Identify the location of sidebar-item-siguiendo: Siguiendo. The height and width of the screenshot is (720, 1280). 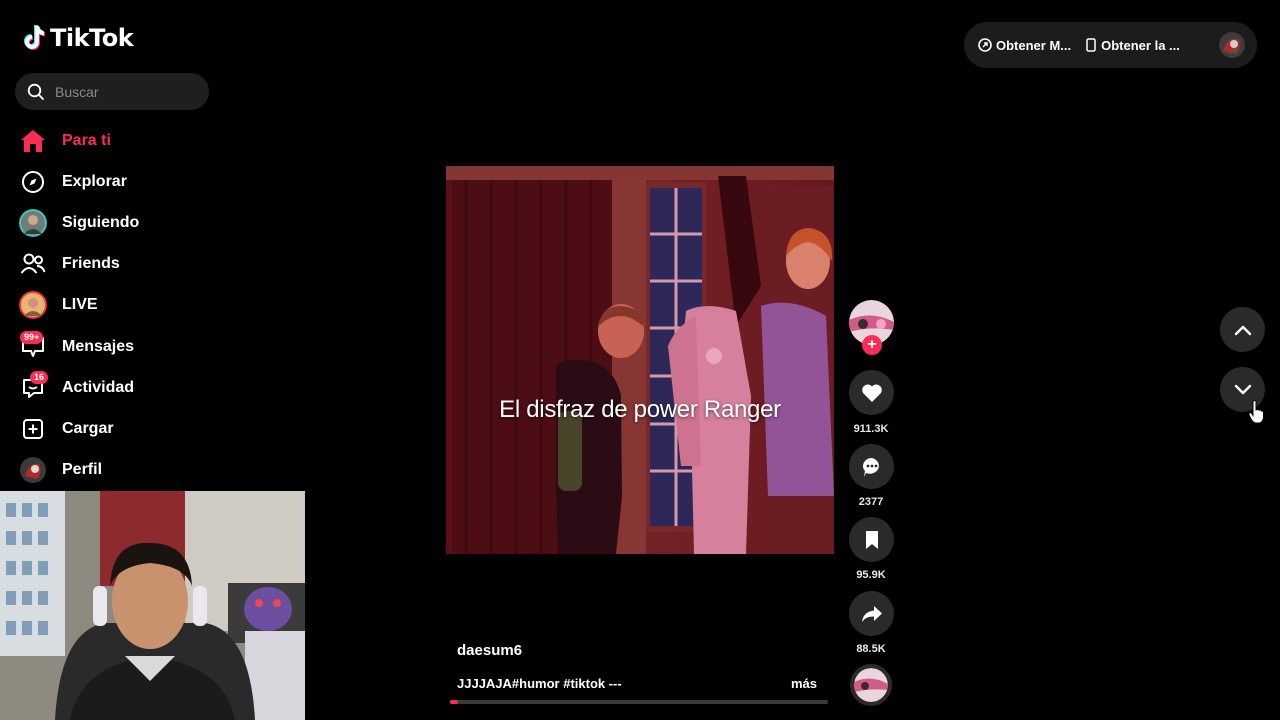
(118, 222).